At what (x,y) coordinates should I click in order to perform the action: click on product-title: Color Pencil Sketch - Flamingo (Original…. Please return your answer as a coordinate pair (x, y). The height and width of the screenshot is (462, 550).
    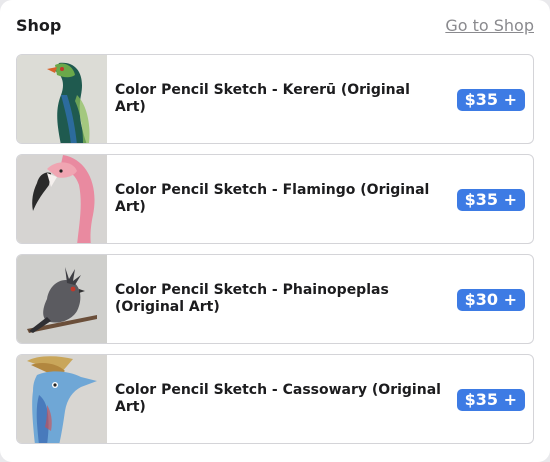
    Looking at the image, I should click on (280, 199).